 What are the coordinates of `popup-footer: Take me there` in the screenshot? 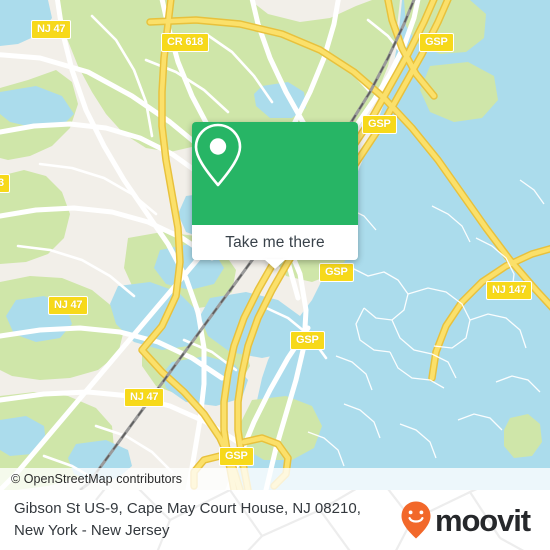 It's located at (275, 247).